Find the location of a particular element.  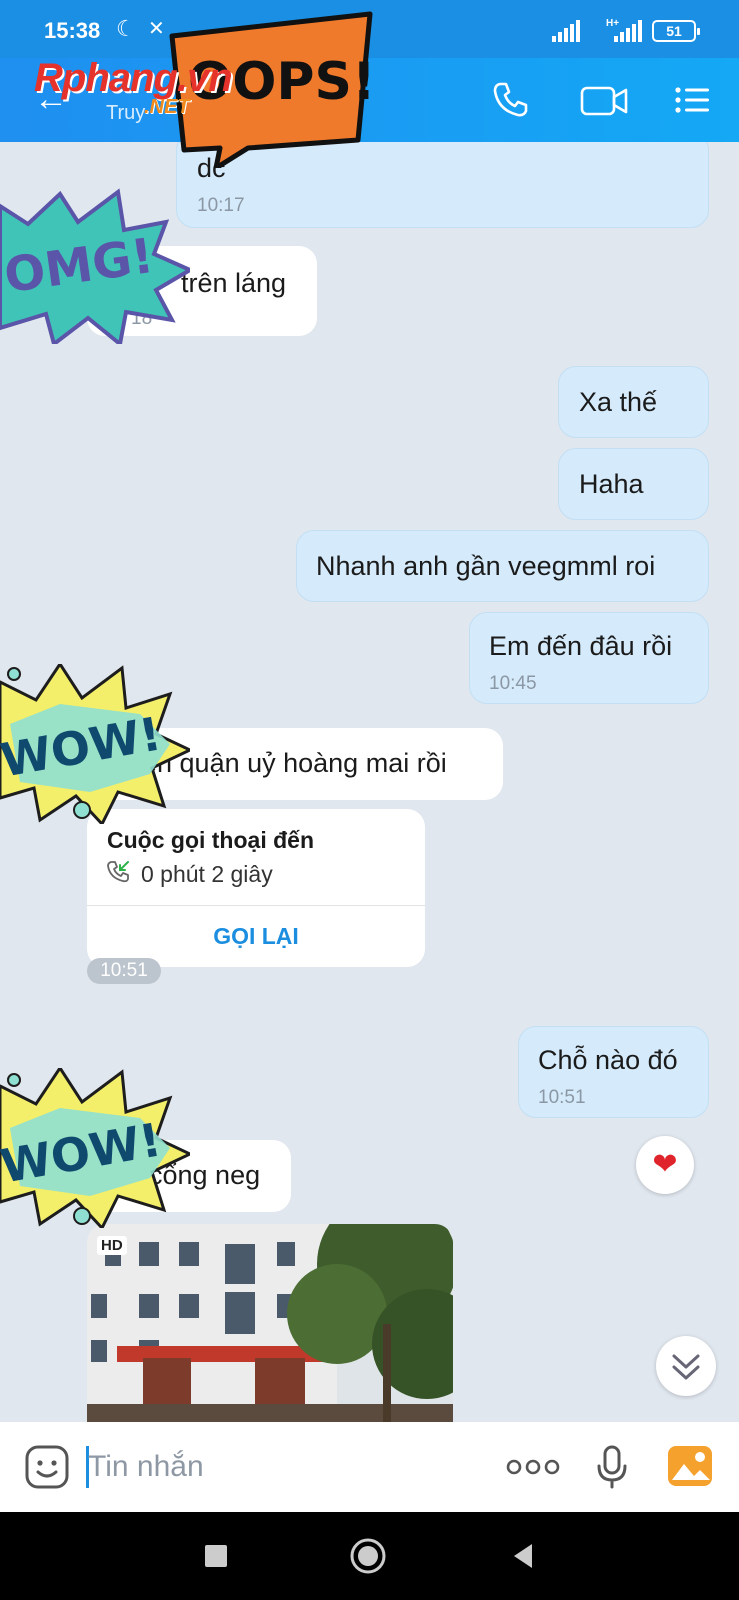

omg-sticker: OMG! is located at coordinates (95, 265).